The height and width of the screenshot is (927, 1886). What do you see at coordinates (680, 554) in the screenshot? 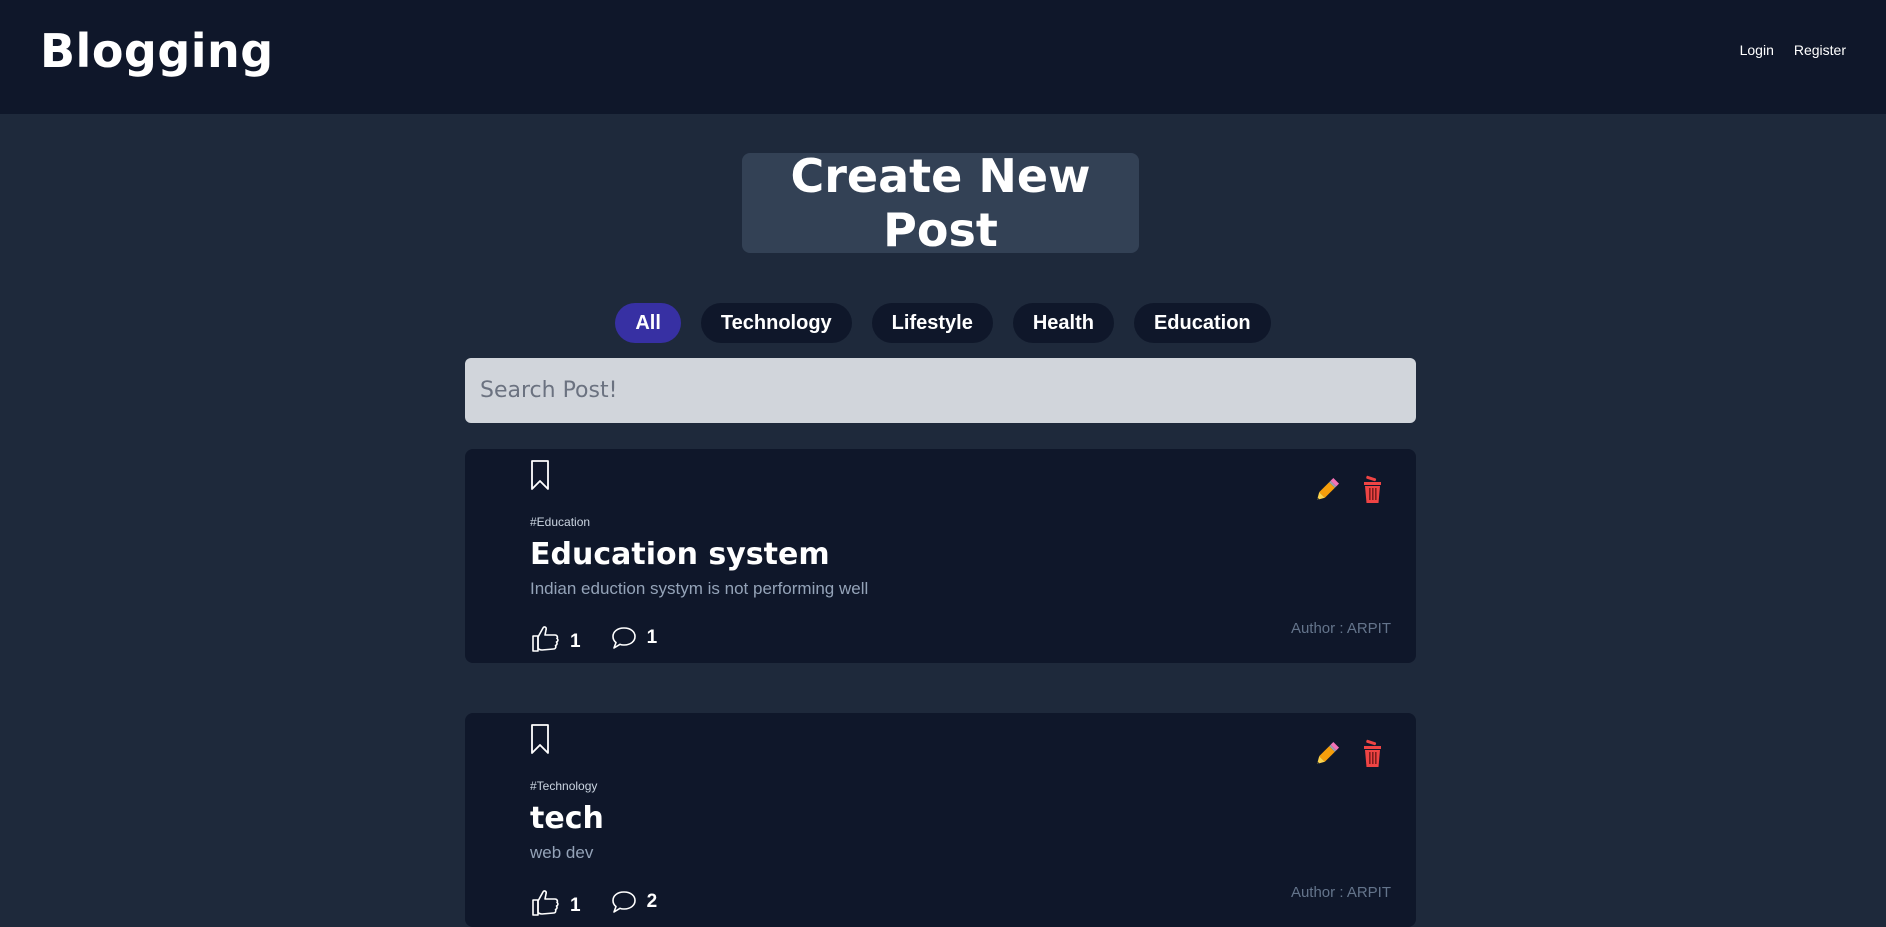
I see `post-title: Education system` at bounding box center [680, 554].